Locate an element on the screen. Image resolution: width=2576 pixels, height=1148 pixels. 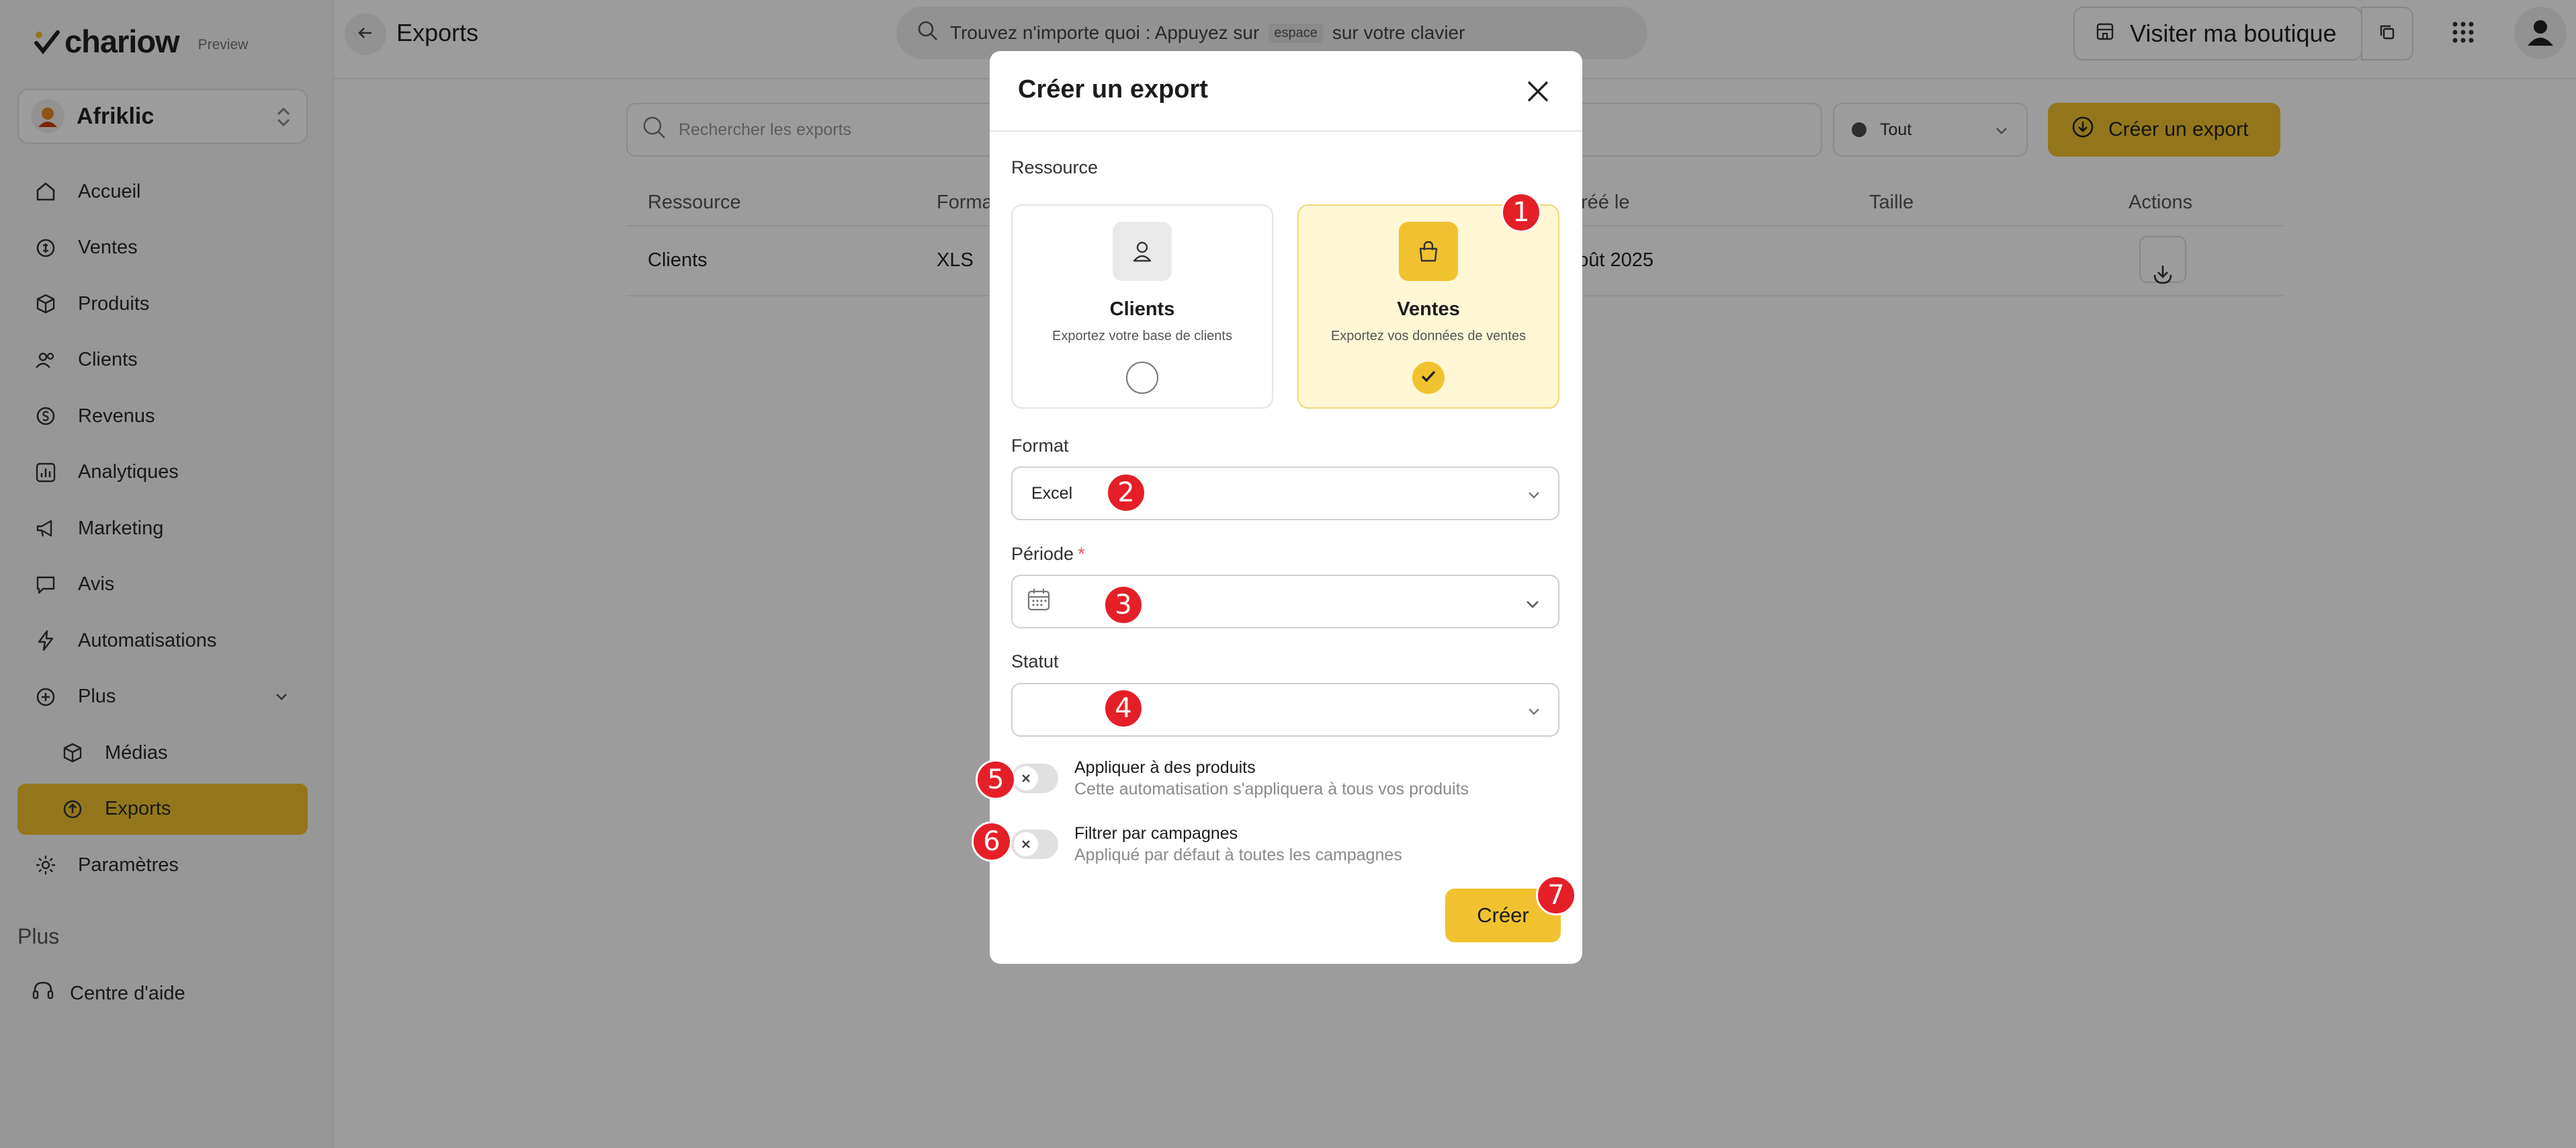
required-asterisk: * is located at coordinates (1081, 554).